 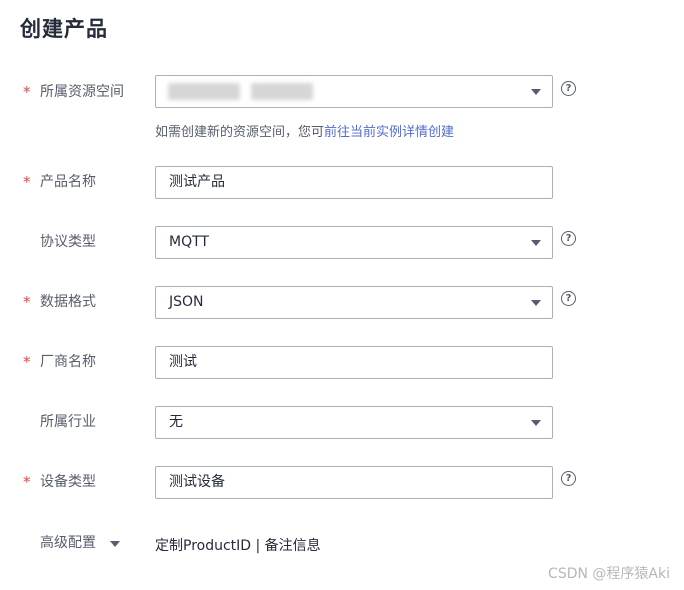 What do you see at coordinates (68, 182) in the screenshot?
I see `product-name-label: 产品名称` at bounding box center [68, 182].